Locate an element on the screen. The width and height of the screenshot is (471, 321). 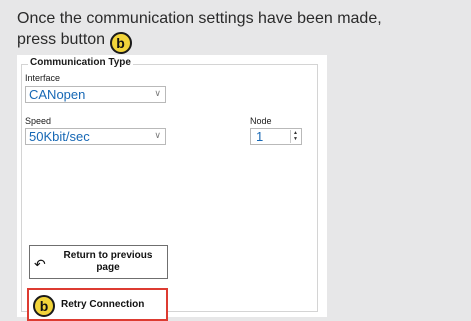
instruction-press-text: press button is located at coordinates (61, 39).